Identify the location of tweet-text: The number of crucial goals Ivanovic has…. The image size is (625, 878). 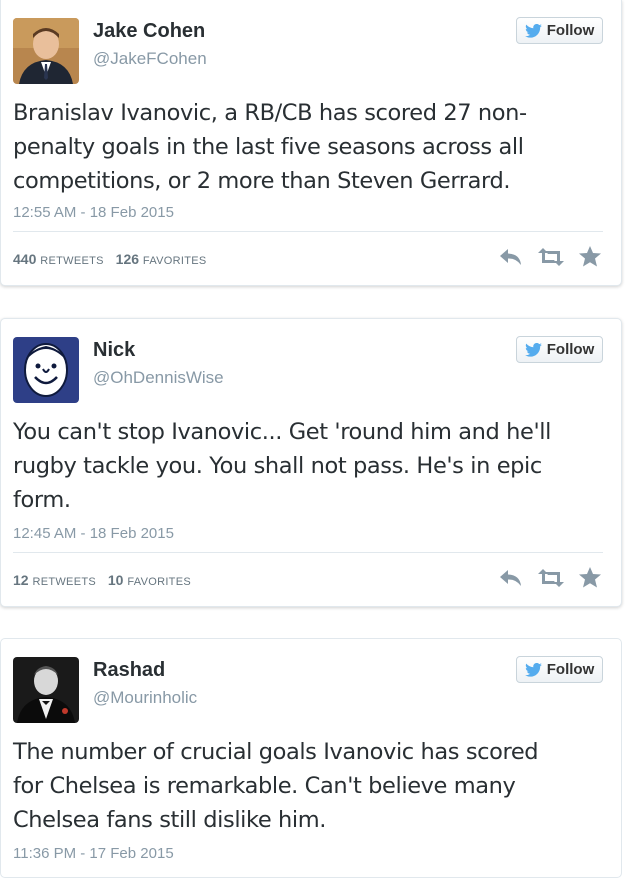
(276, 786).